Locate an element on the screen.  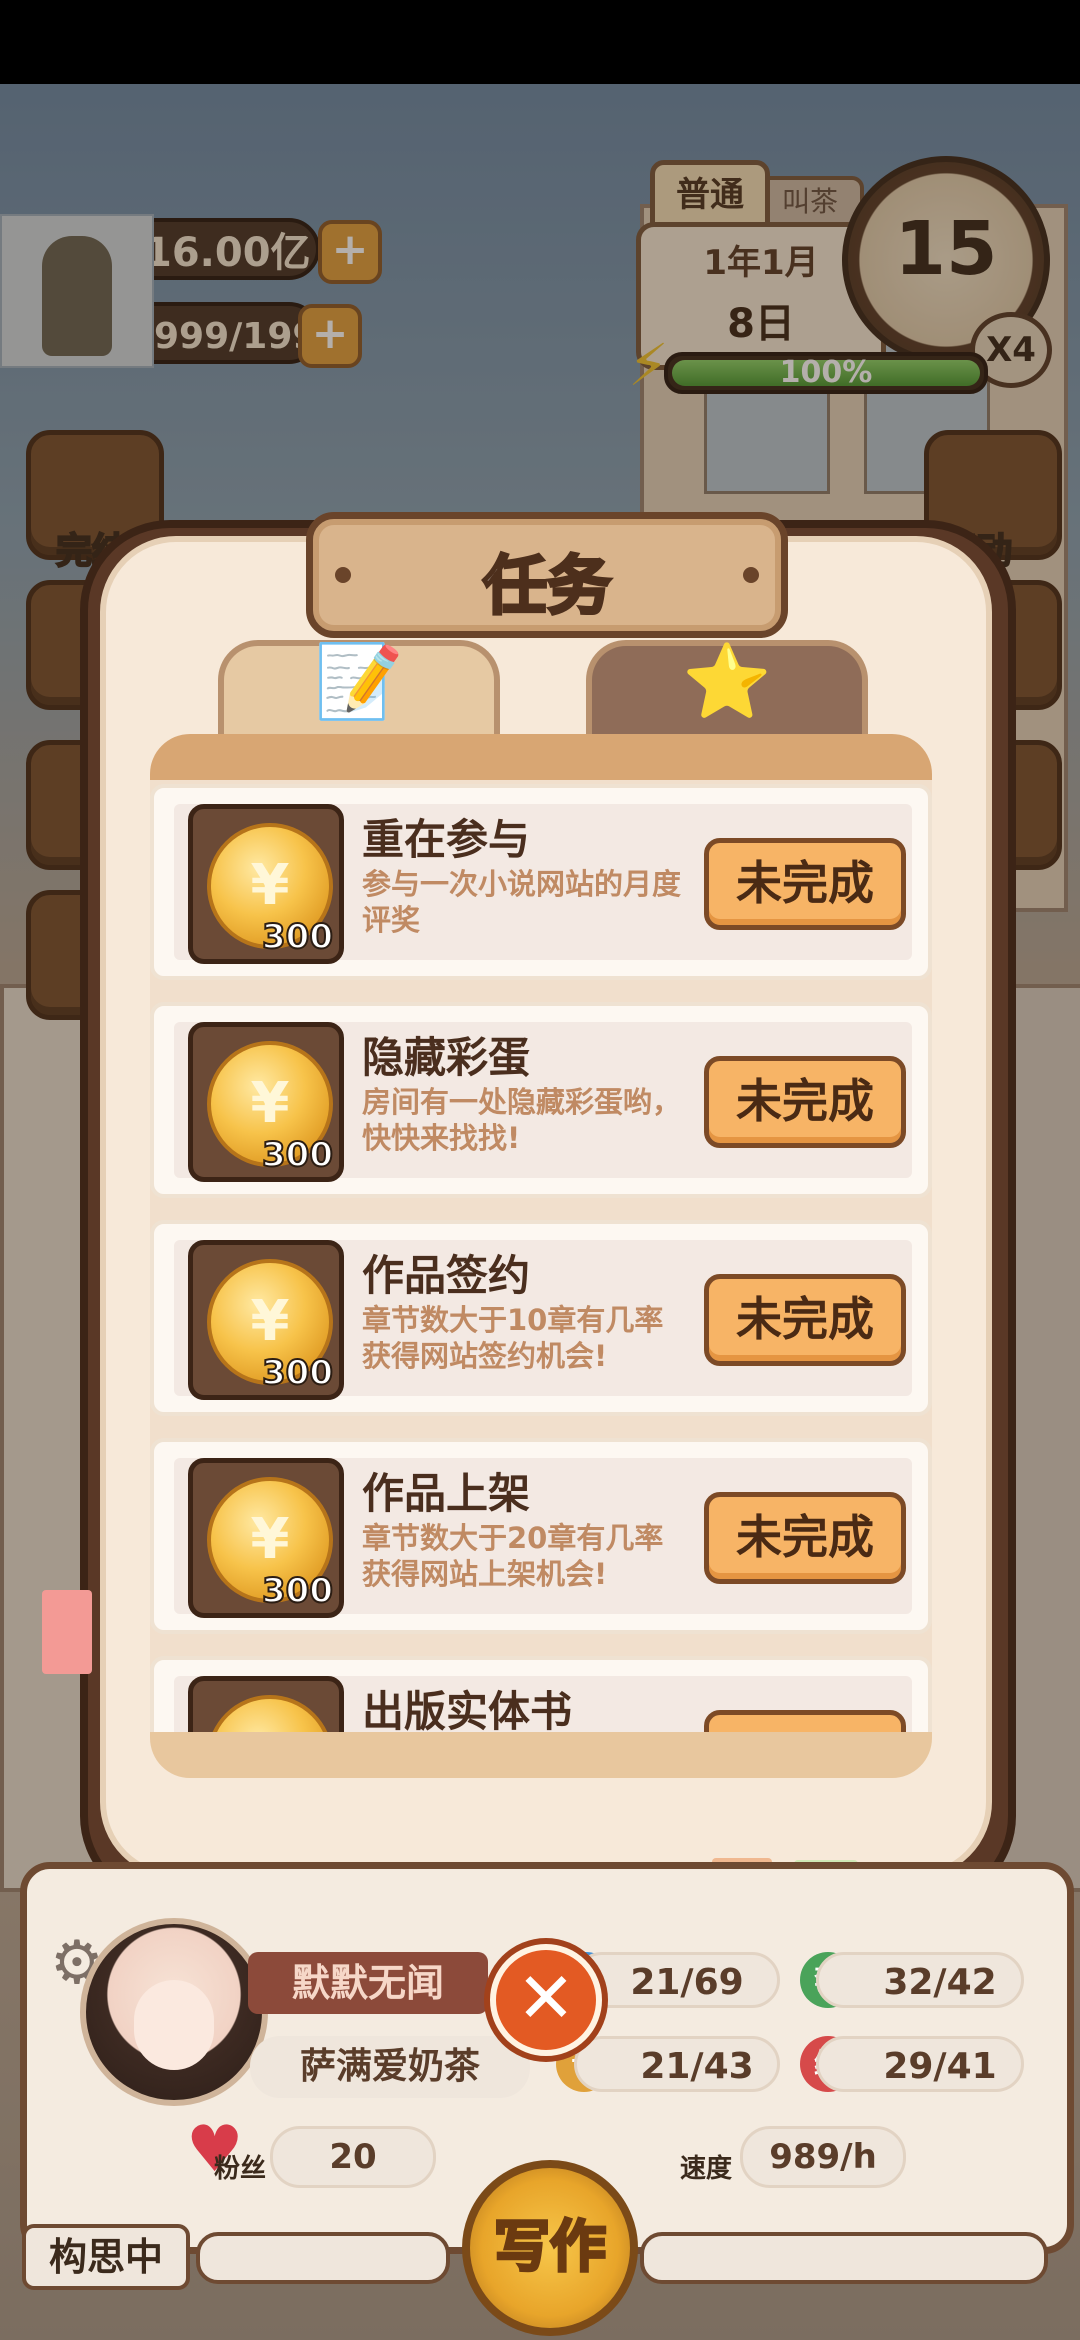
close-icon: ✕ is located at coordinates (546, 1998).